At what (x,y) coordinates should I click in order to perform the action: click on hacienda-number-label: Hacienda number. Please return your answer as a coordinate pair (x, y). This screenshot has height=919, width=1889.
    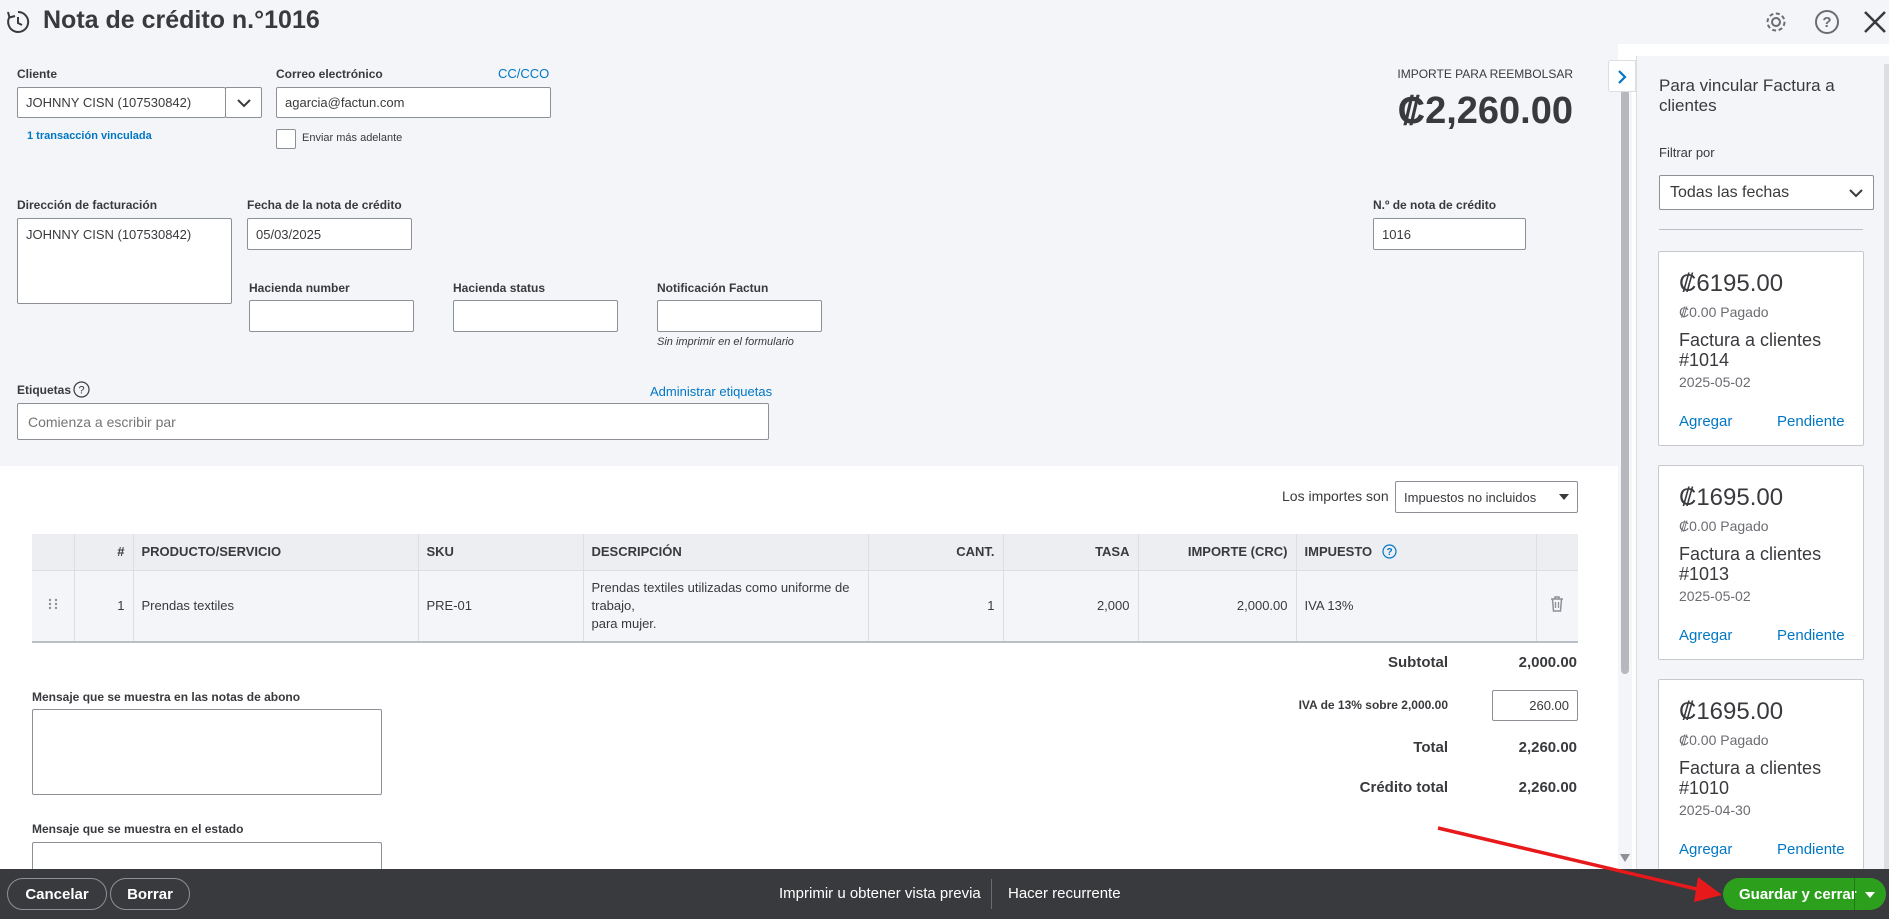
    Looking at the image, I should click on (299, 288).